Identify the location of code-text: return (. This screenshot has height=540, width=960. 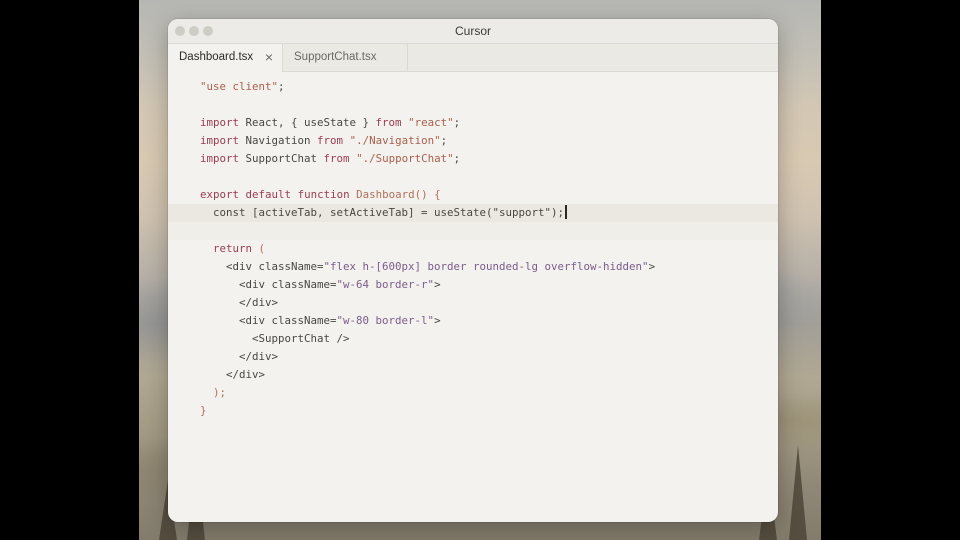
(232, 249).